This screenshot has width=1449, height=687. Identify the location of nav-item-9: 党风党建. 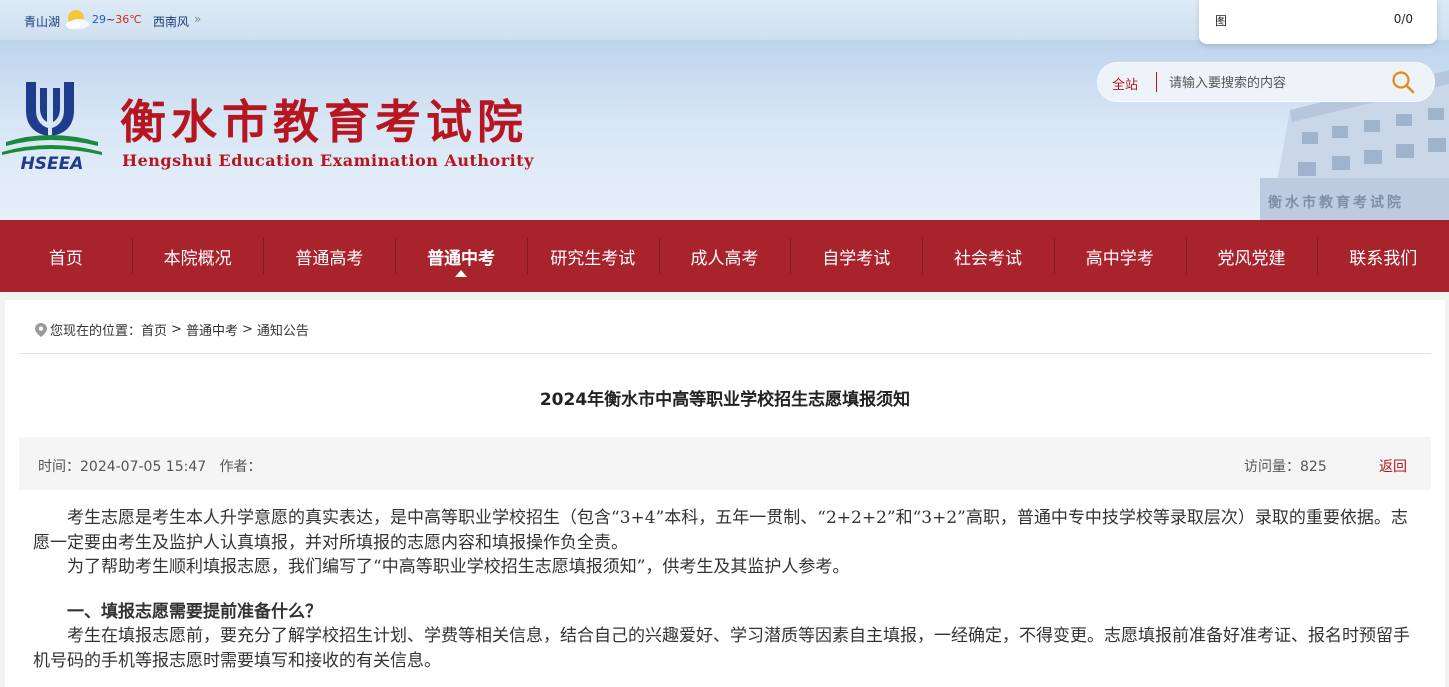
(1251, 256).